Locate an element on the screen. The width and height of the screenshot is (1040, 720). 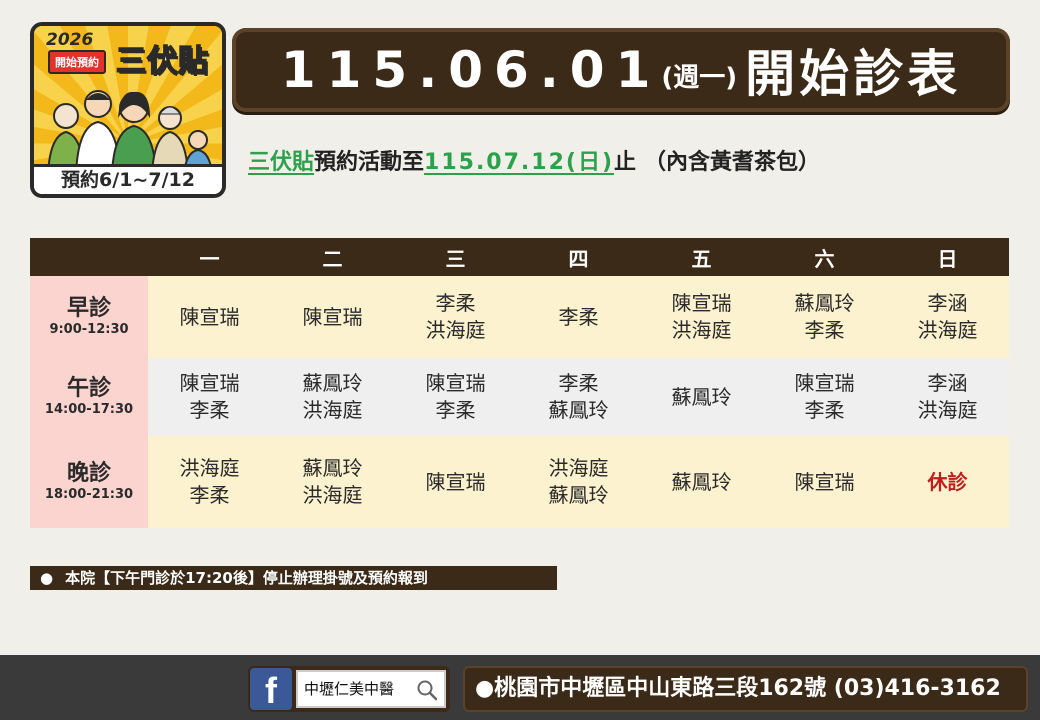
schedule-cell: 李柔 is located at coordinates (578, 317).